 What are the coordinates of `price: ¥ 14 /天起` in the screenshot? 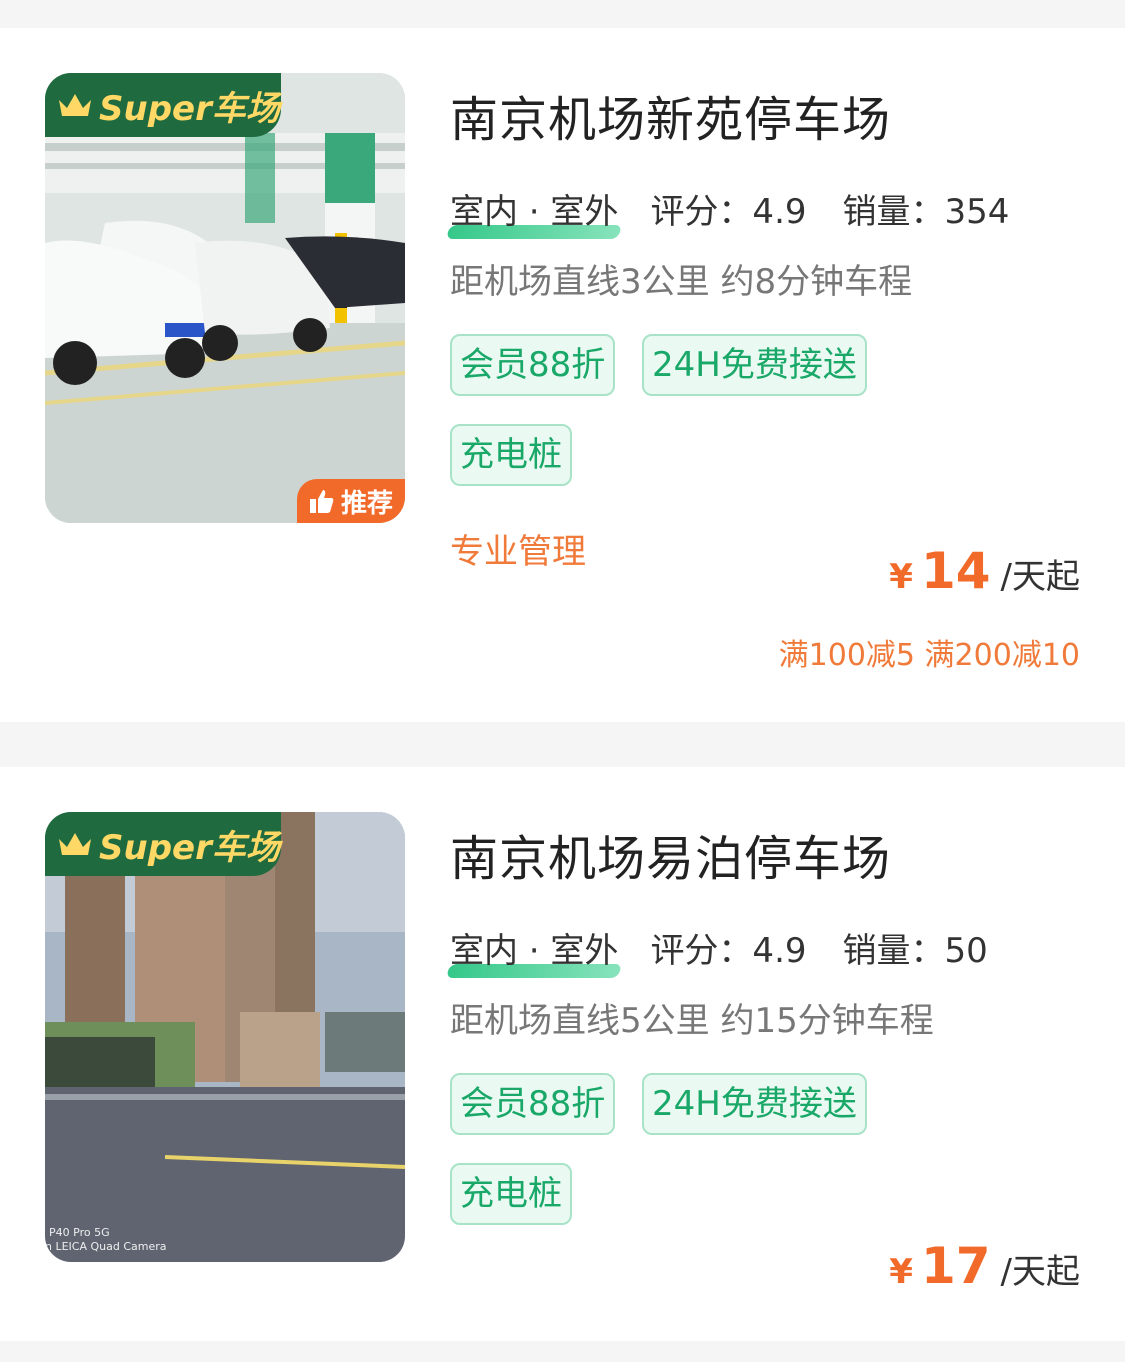 It's located at (984, 571).